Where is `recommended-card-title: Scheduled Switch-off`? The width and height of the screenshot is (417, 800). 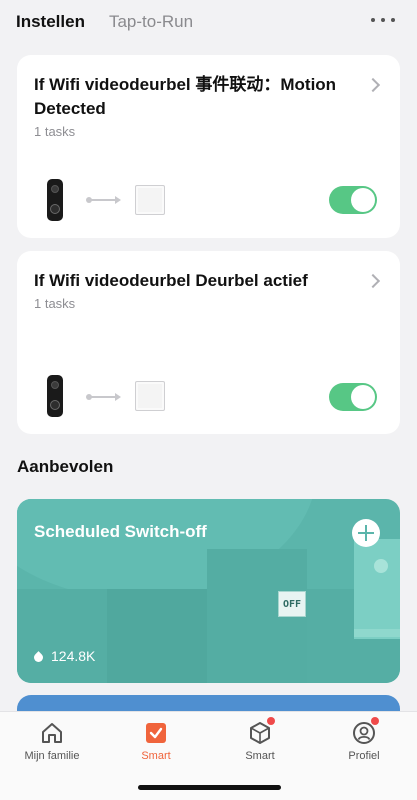
recommended-card-title: Scheduled Switch-off is located at coordinates (120, 531).